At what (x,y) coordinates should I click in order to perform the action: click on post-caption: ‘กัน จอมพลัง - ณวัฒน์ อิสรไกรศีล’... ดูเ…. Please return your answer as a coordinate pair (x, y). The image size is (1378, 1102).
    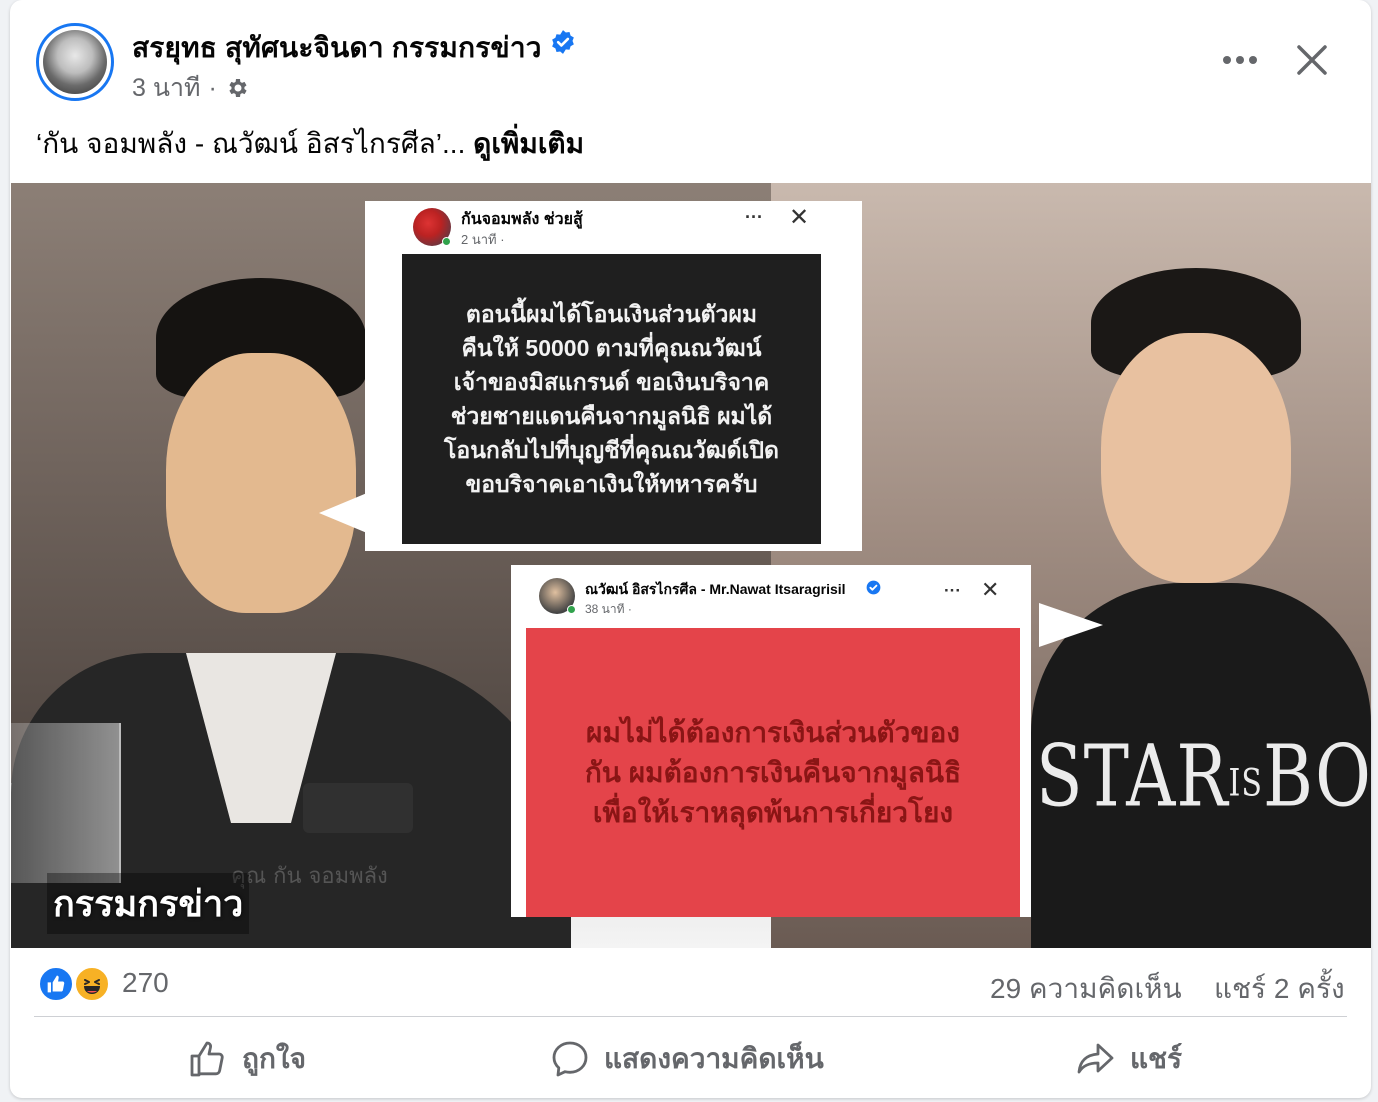
    Looking at the image, I should click on (310, 144).